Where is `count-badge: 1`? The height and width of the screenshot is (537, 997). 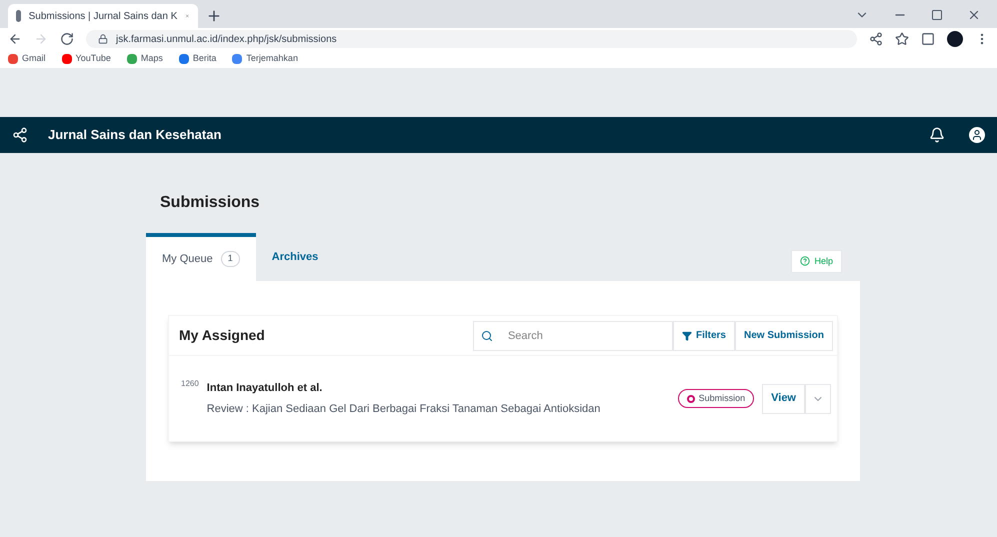 count-badge: 1 is located at coordinates (230, 259).